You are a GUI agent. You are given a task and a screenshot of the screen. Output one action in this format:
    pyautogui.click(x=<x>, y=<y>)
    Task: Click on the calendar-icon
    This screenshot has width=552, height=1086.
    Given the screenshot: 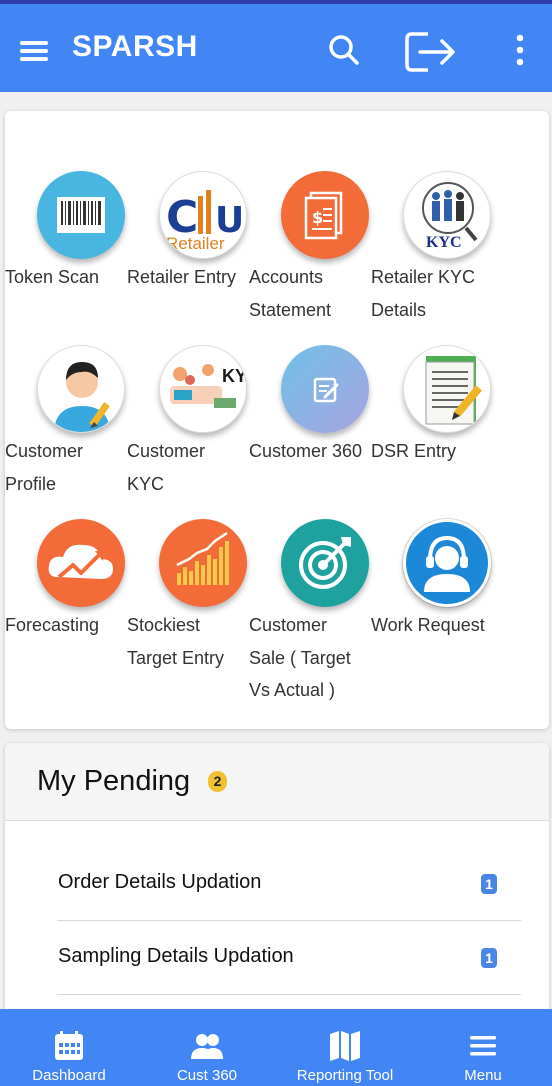 What is the action you would take?
    pyautogui.click(x=69, y=1046)
    